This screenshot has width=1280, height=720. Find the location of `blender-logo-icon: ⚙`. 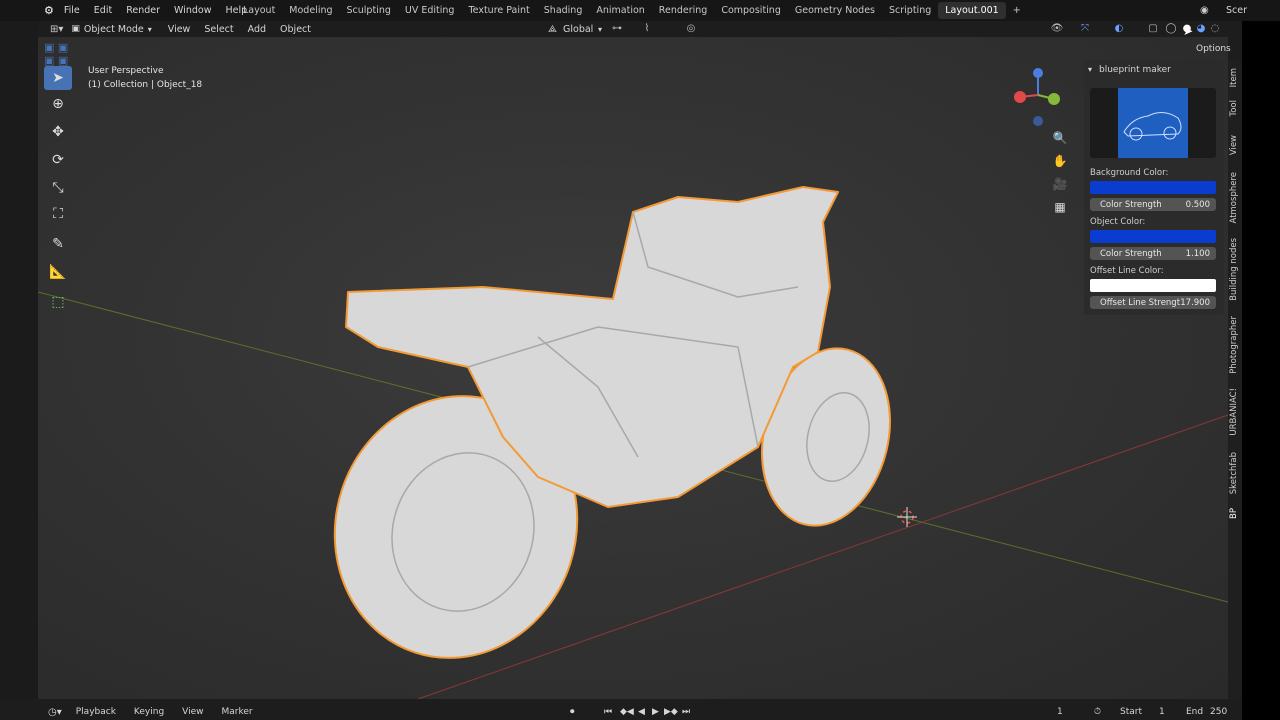

blender-logo-icon: ⚙ is located at coordinates (49, 10).